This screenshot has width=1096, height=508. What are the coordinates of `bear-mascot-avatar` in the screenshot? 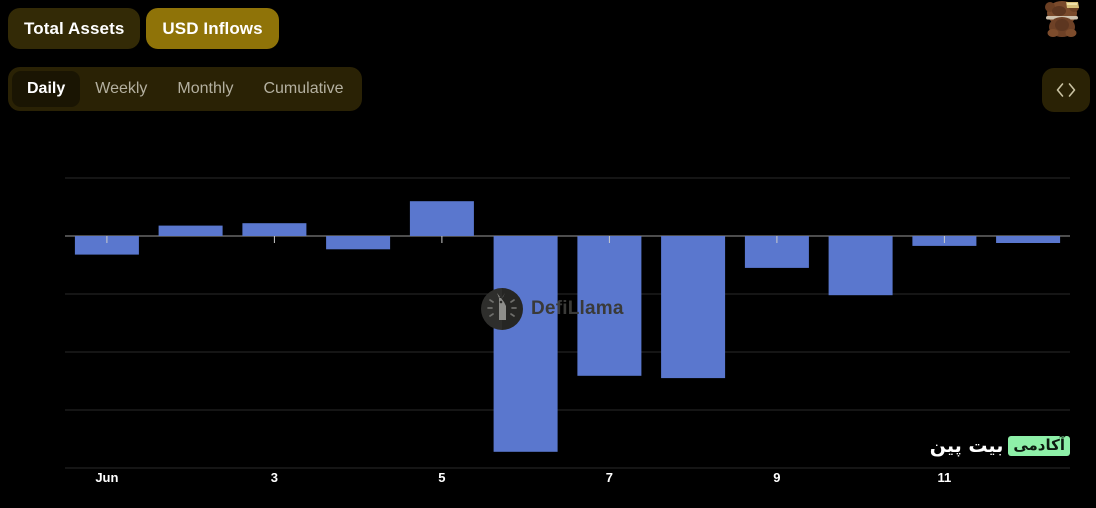 It's located at (1062, 19).